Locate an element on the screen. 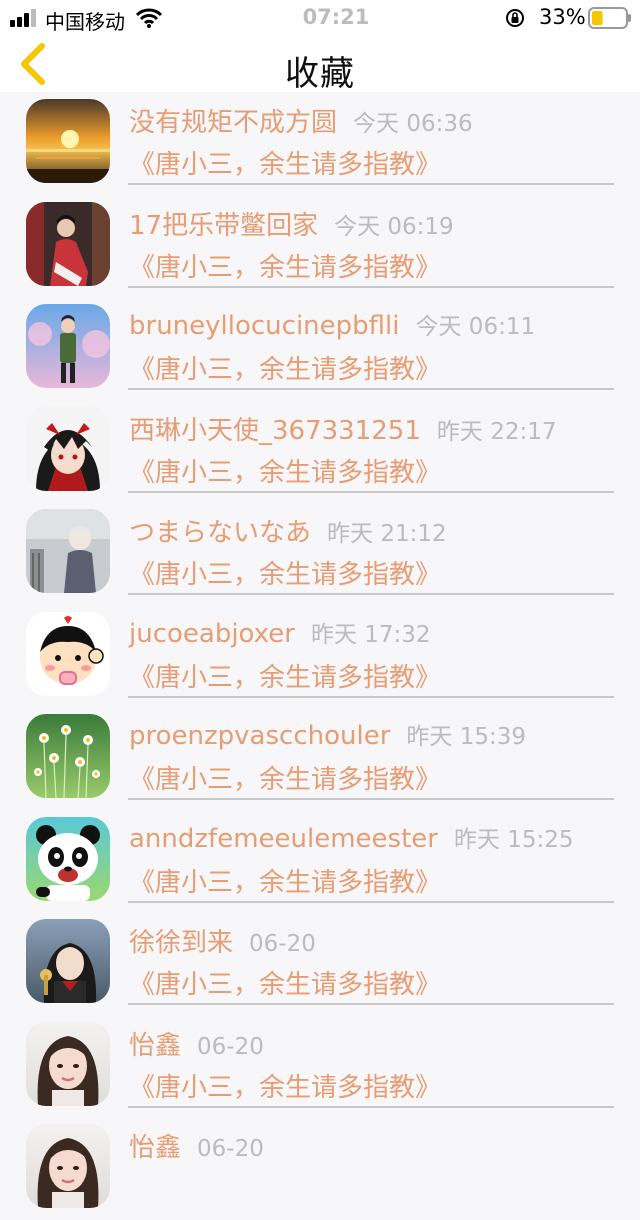 The height and width of the screenshot is (1220, 640). name-line: 西琳小天使_367331251 昨天 22:17 is located at coordinates (342, 428).